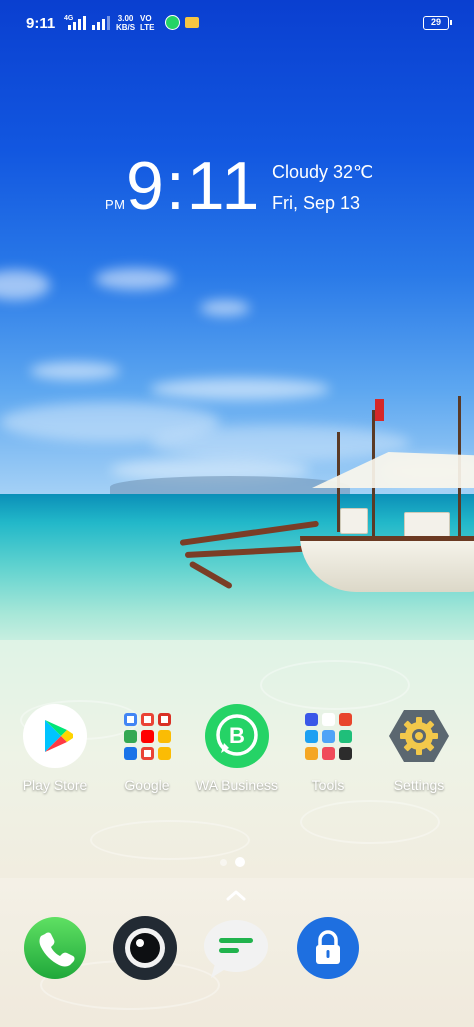 This screenshot has height=1027, width=474. I want to click on network-speed: 3.00 KB/S, so click(126, 23).